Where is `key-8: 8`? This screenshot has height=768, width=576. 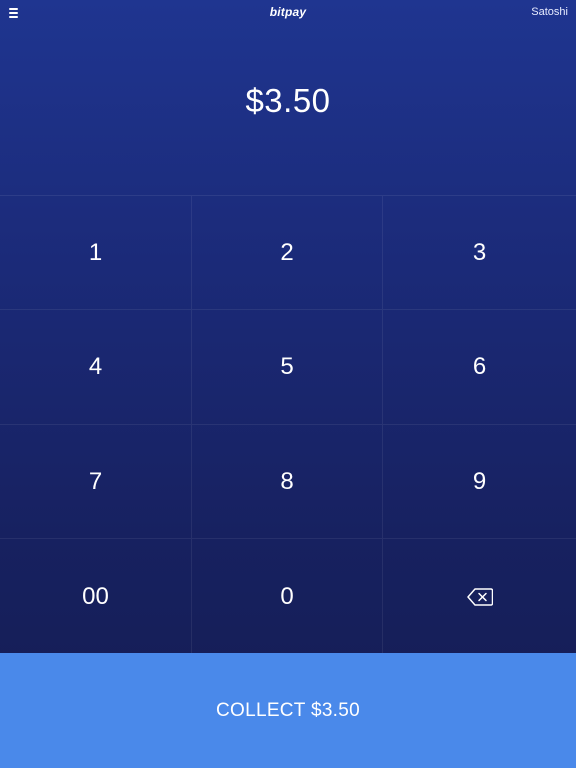 key-8: 8 is located at coordinates (287, 482).